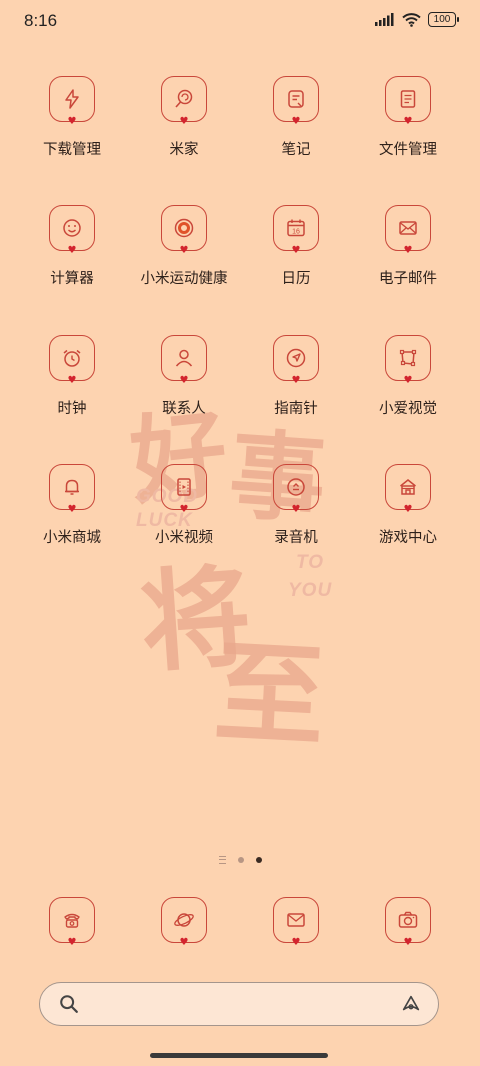 The image size is (480, 1066). Describe the element at coordinates (269, 694) in the screenshot. I see `wallpaper-char: 至` at that location.